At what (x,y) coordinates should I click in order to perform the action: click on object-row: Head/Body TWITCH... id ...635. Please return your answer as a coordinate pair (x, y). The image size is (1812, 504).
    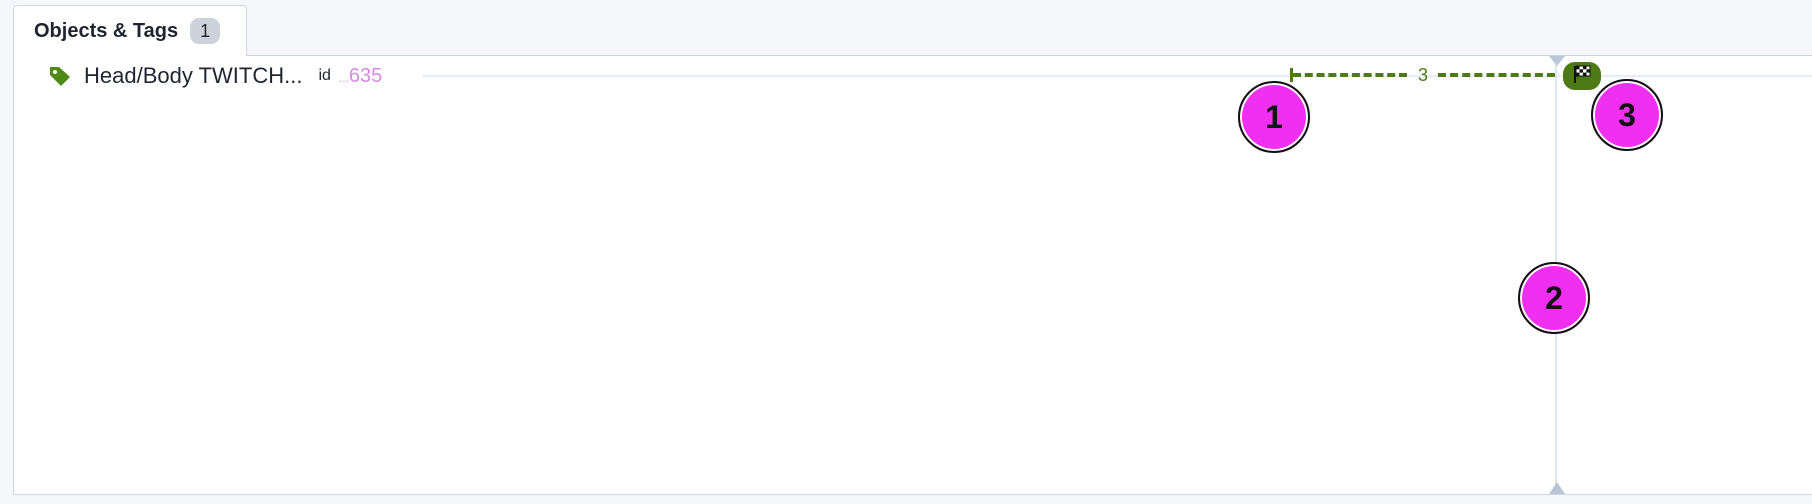
    Looking at the image, I should click on (215, 76).